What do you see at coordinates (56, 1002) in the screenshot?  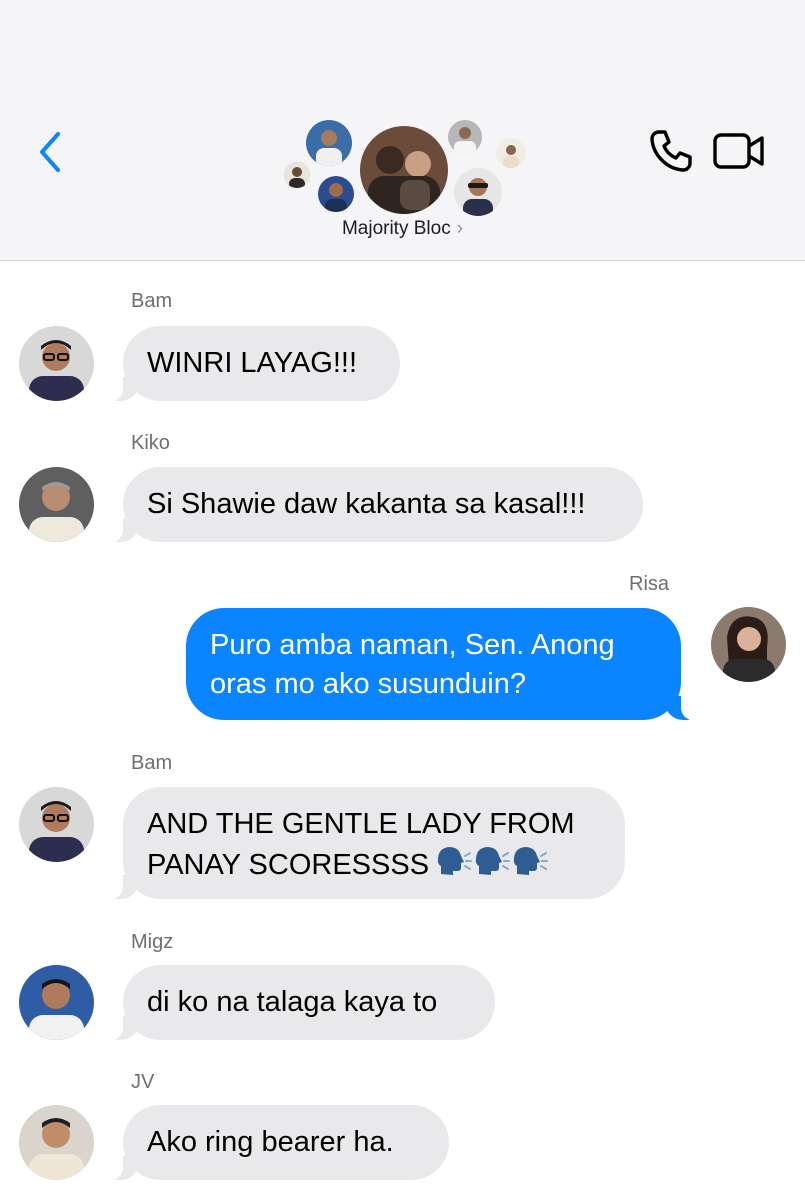 I see `avatar-migz` at bounding box center [56, 1002].